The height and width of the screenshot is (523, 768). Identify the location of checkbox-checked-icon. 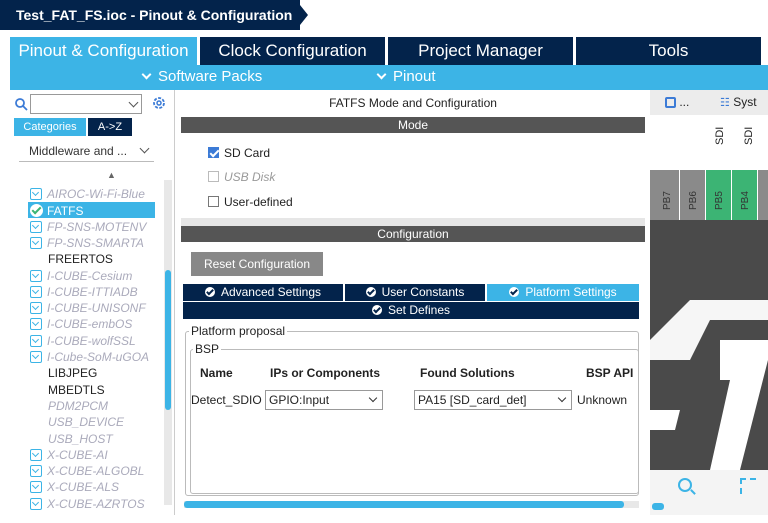
(213, 152).